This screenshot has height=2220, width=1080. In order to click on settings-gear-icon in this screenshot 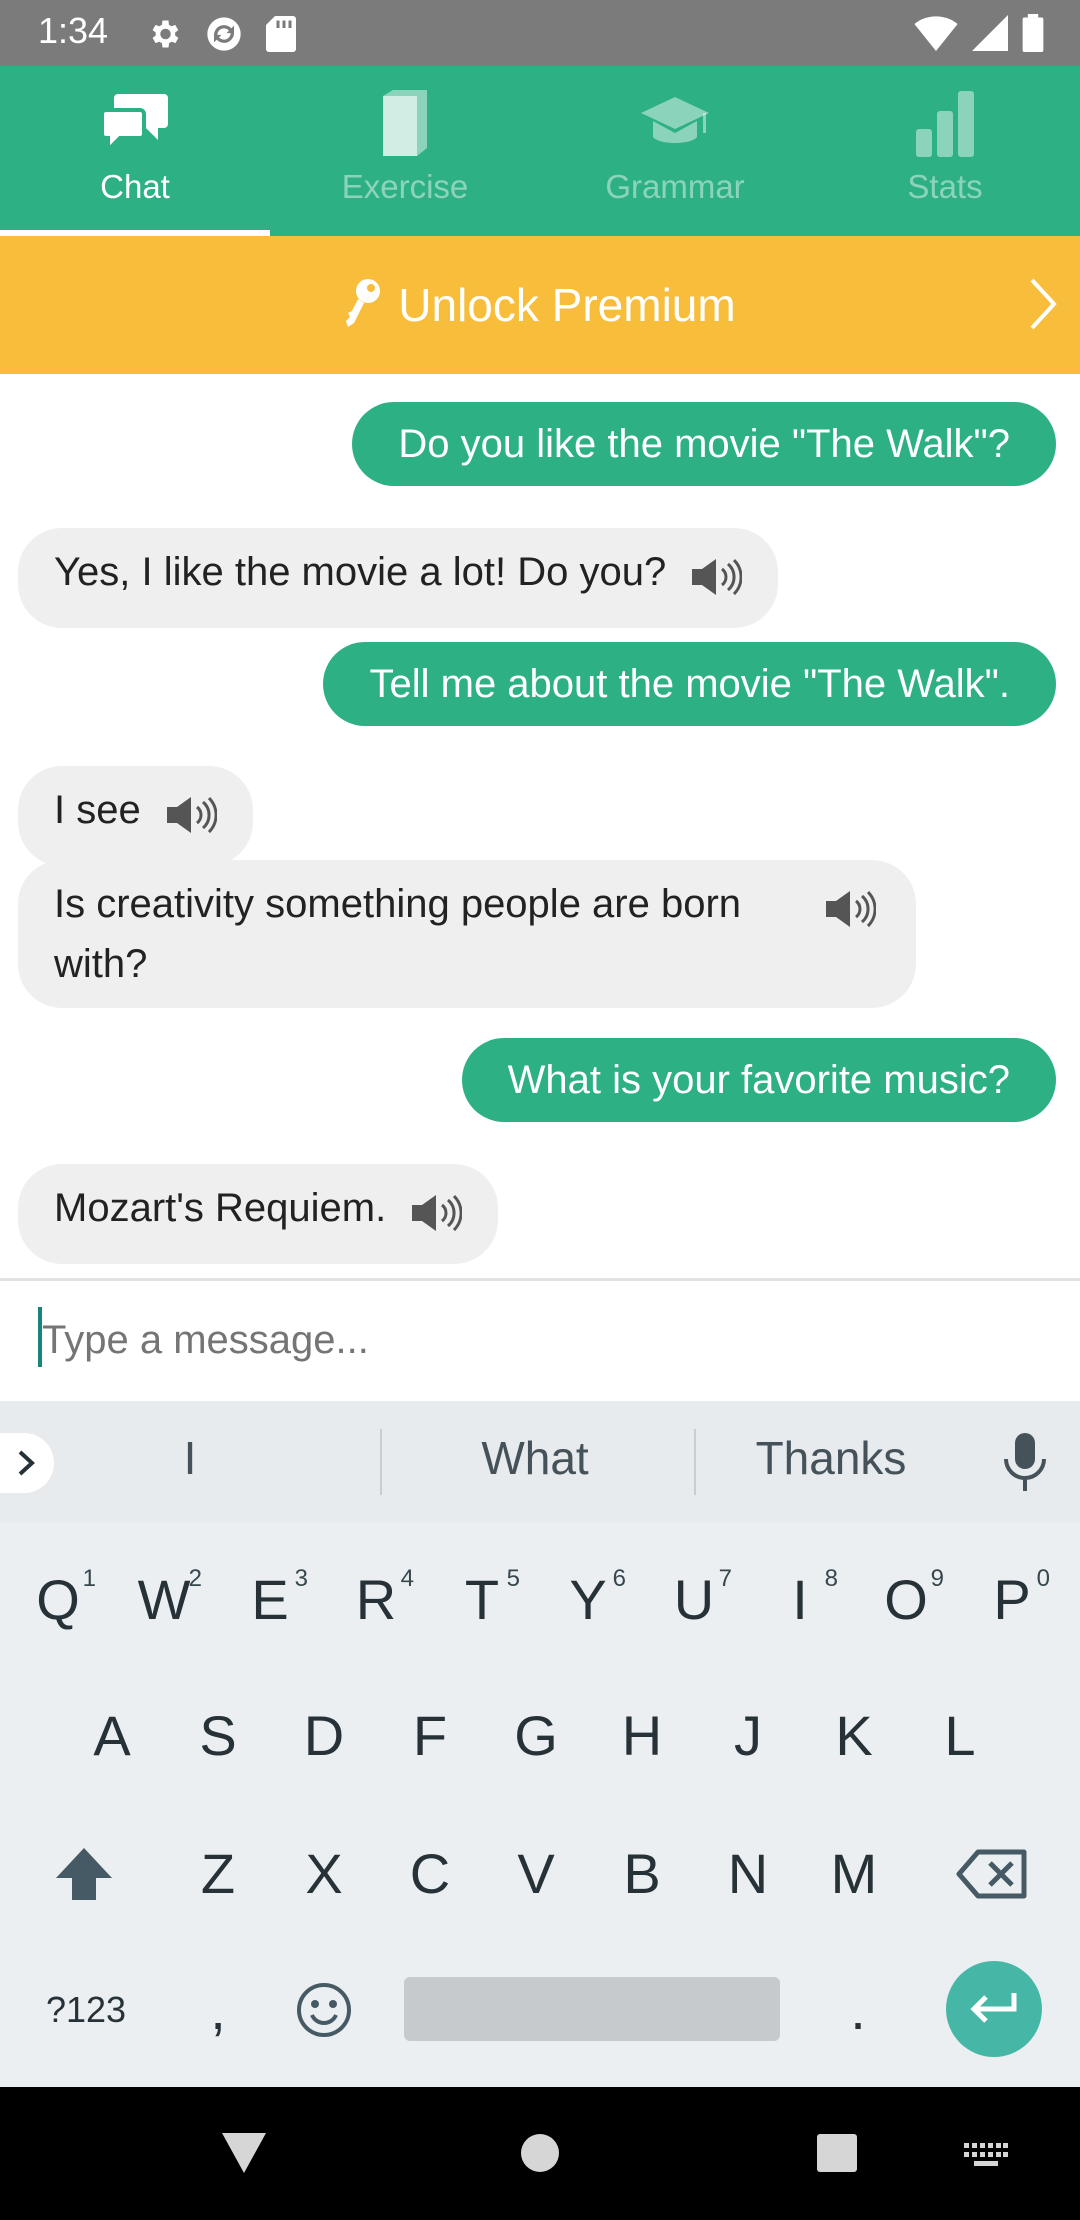, I will do `click(164, 36)`.